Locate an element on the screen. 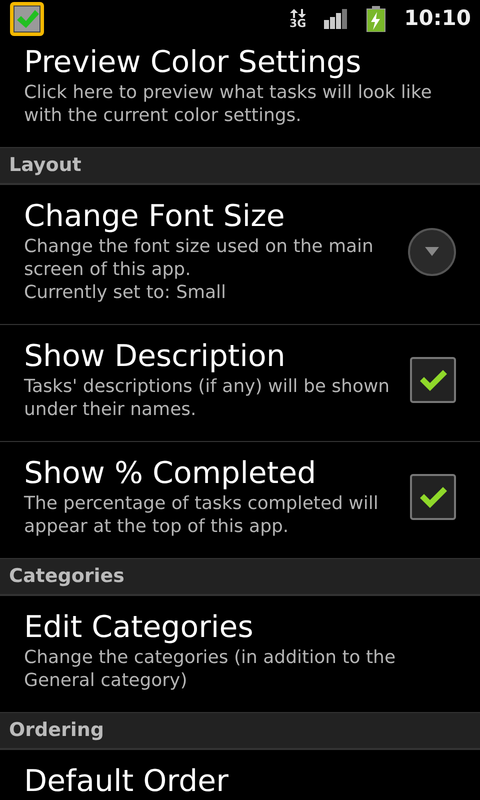  category-header: Categories is located at coordinates (240, 577).